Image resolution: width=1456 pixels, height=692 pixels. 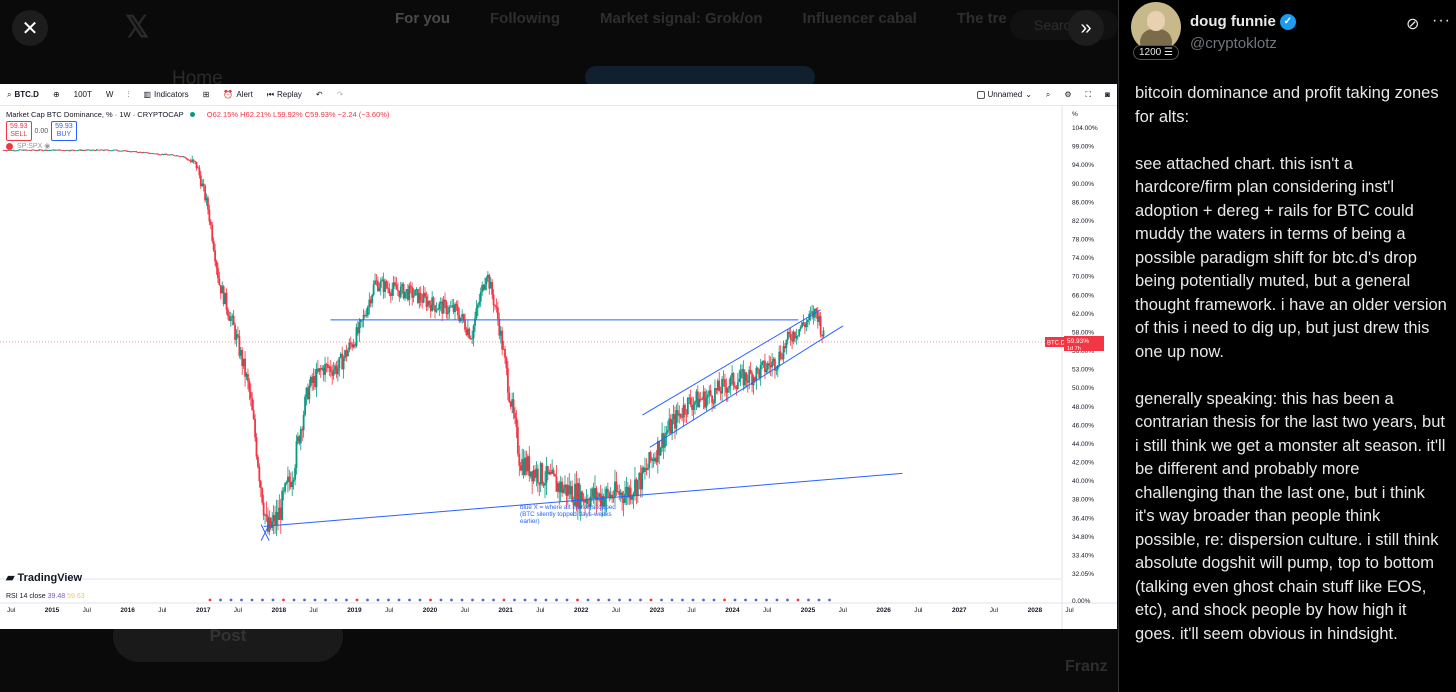 I want to click on layout-name-label: Unnamed, so click(x=1005, y=94).